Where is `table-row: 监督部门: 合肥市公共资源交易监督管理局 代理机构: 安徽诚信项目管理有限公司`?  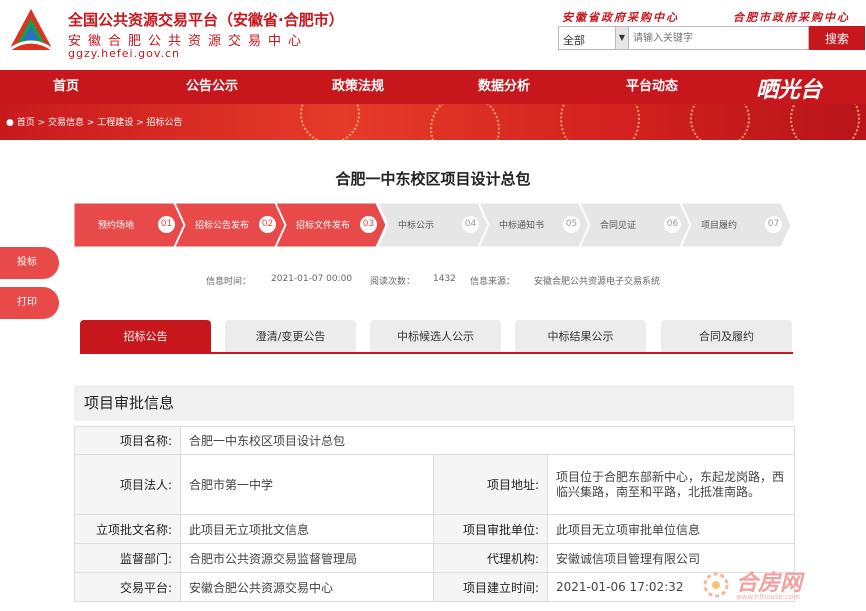 table-row: 监督部门: 合肥市公共资源交易监督管理局 代理机构: 安徽诚信项目管理有限公司 is located at coordinates (434, 558).